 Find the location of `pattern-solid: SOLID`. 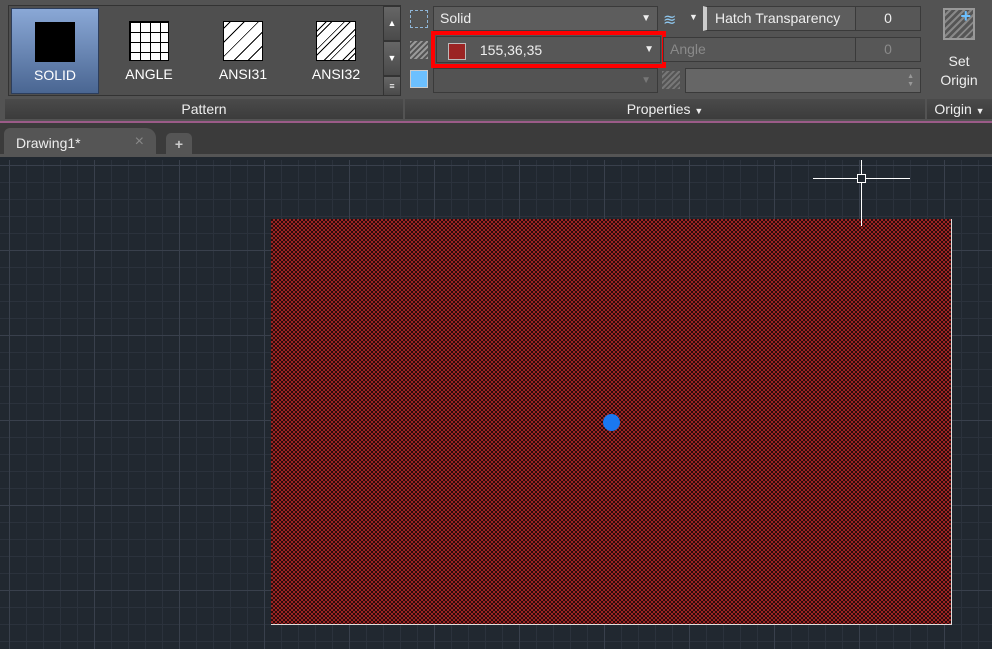

pattern-solid: SOLID is located at coordinates (55, 51).